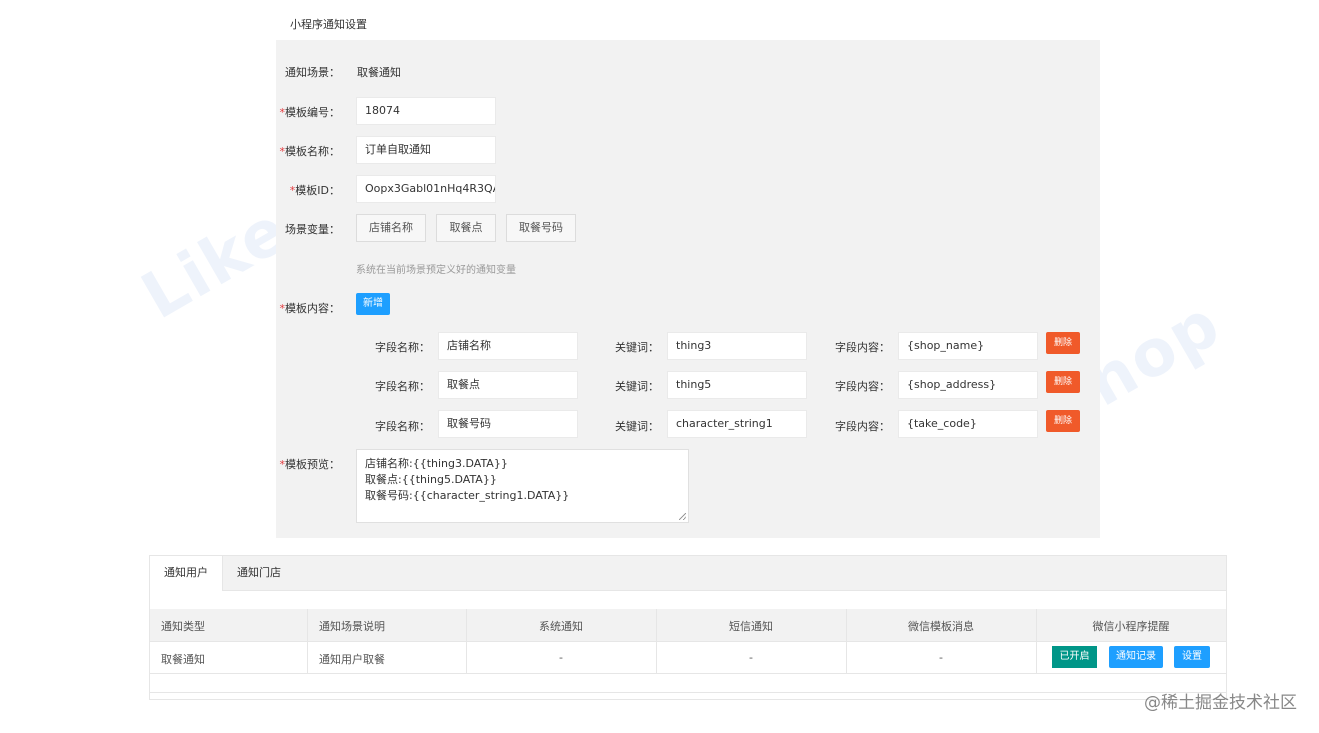 The width and height of the screenshot is (1319, 733). I want to click on preview-line: 取餐号码:{{character_string1.DATA}}, so click(467, 495).